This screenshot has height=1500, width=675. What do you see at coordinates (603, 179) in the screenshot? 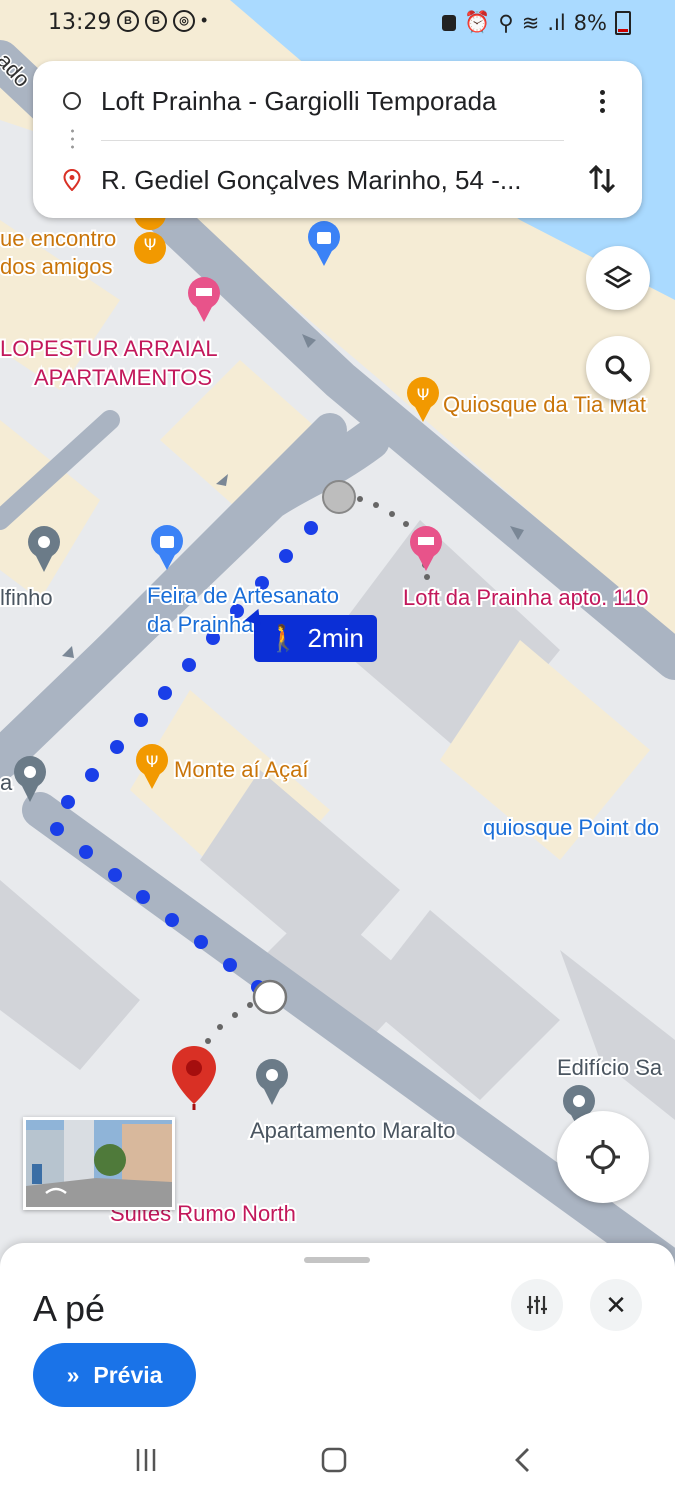
I see `swap-icon` at bounding box center [603, 179].